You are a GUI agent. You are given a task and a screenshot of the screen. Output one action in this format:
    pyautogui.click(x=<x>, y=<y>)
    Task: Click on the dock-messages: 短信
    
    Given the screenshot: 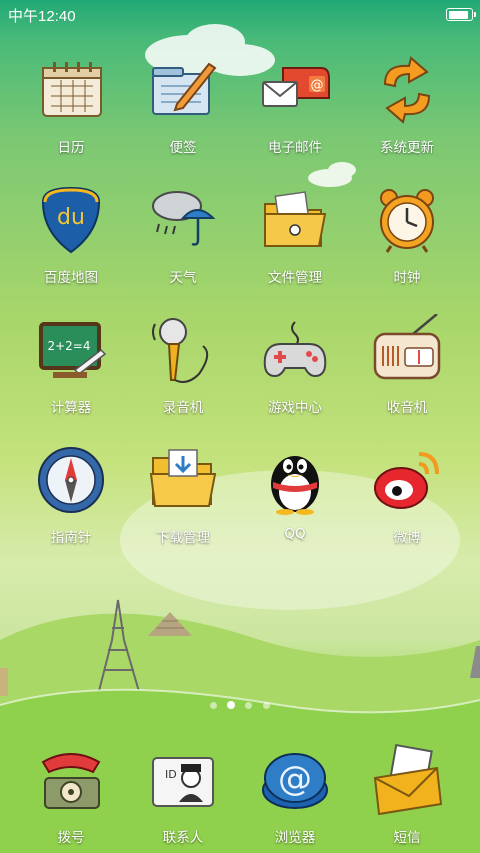 What is the action you would take?
    pyautogui.click(x=407, y=798)
    